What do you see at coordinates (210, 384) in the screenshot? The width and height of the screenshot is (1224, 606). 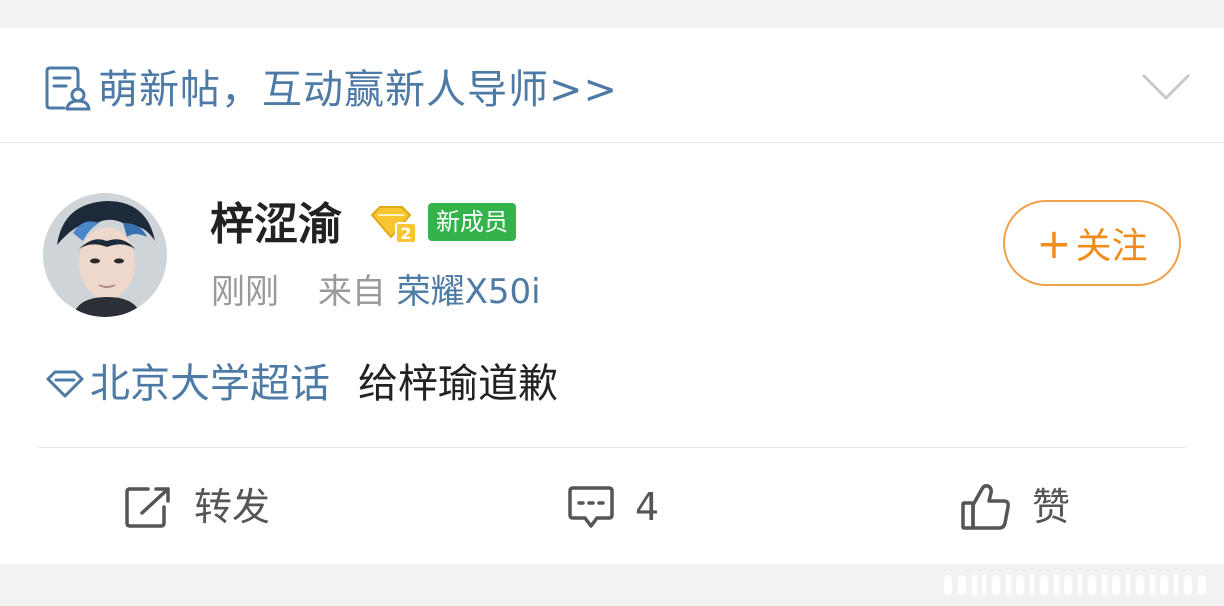 I see `super-topic-link: 北京大学超话` at bounding box center [210, 384].